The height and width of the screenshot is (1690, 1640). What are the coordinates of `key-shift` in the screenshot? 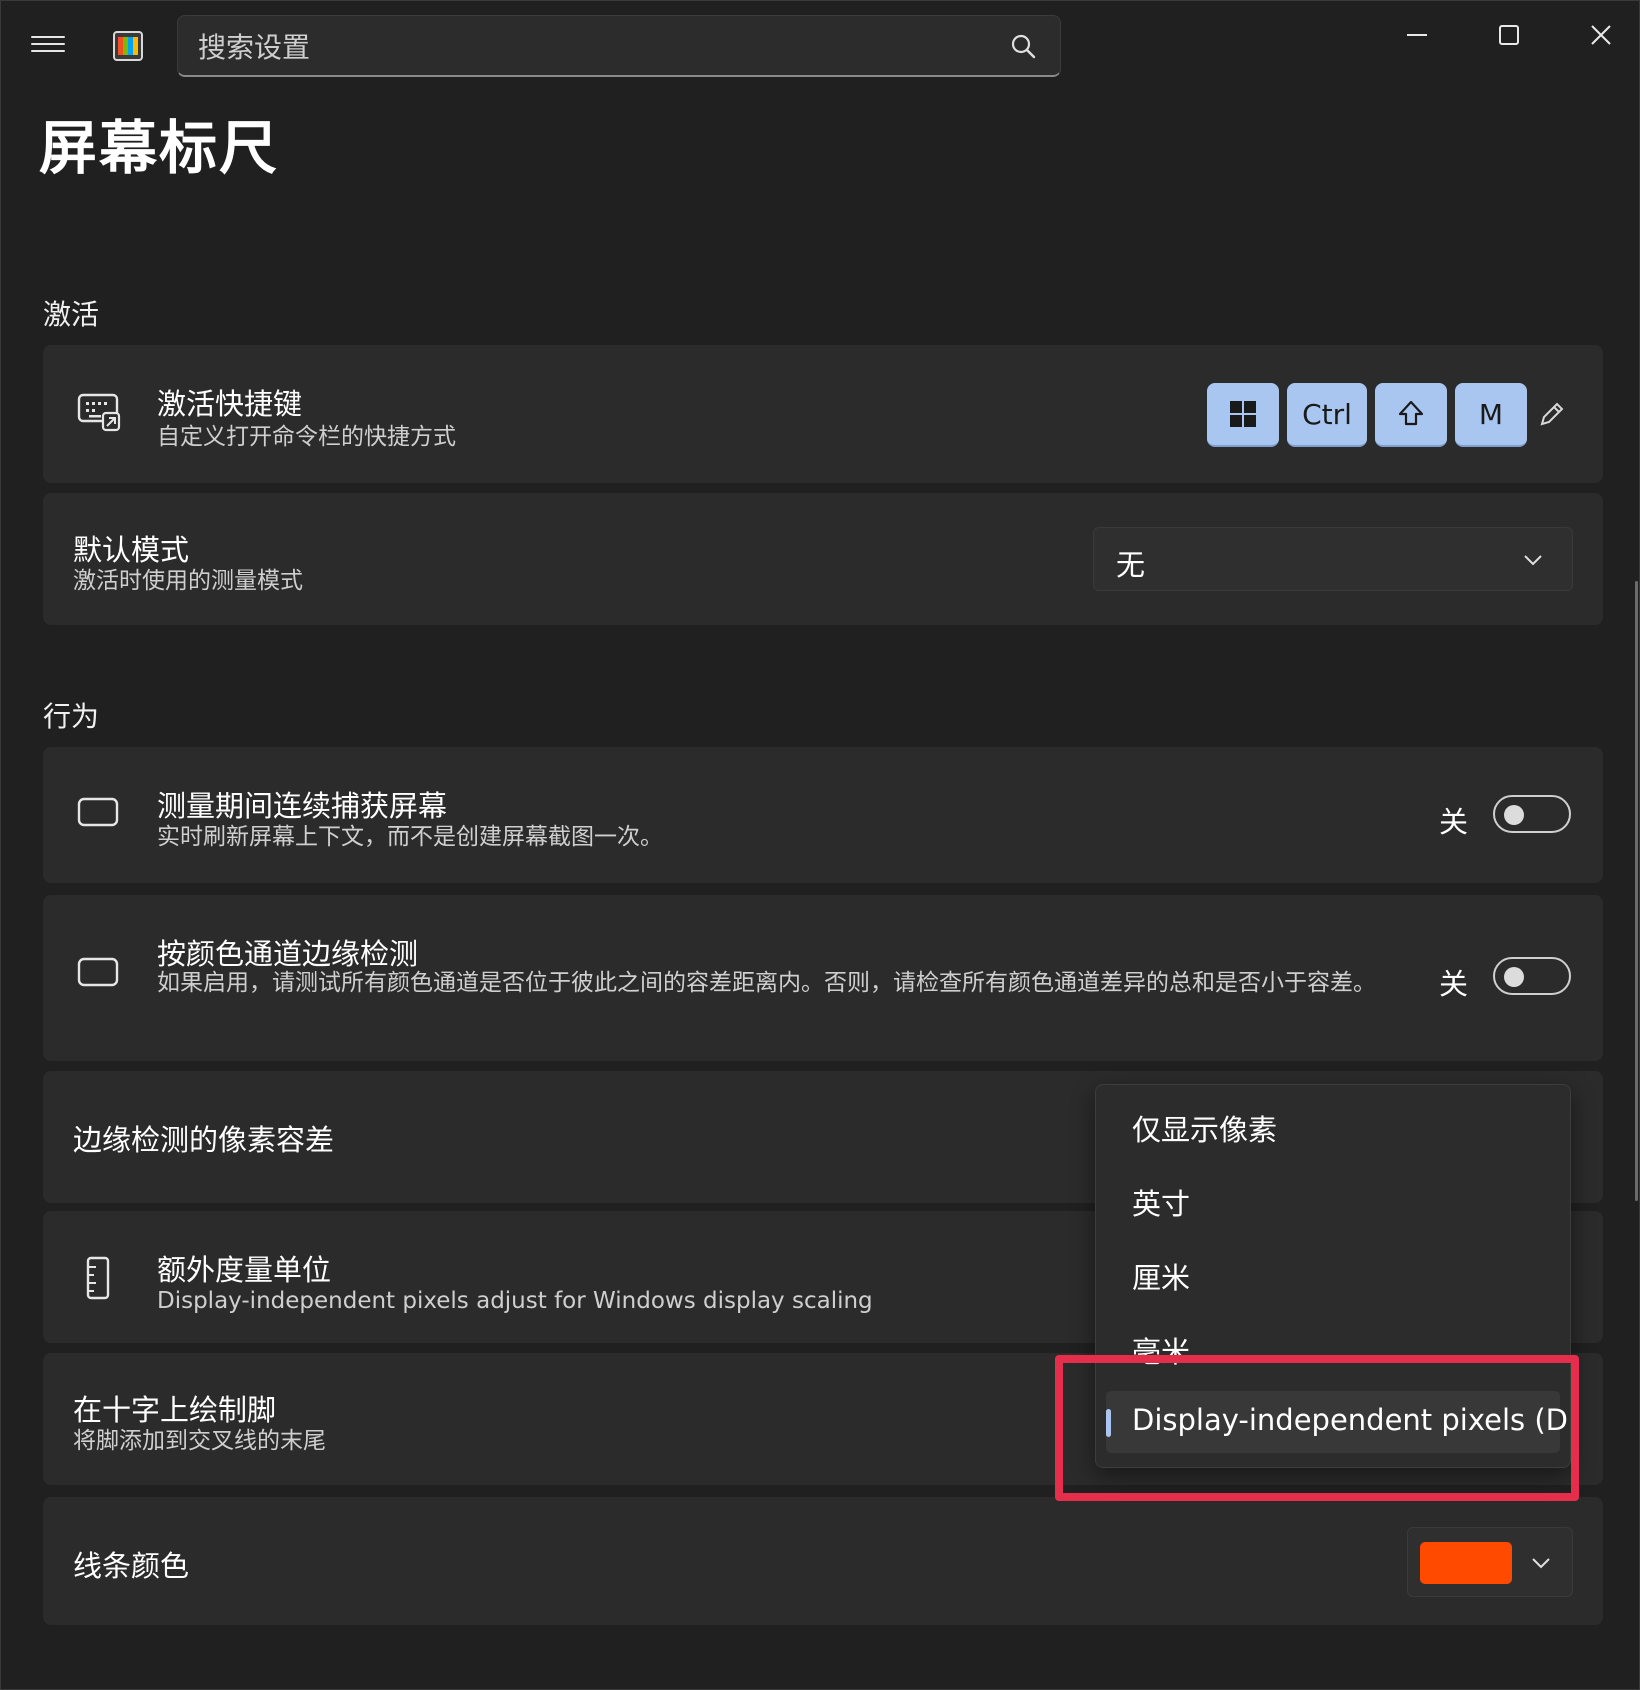 It's located at (1411, 415).